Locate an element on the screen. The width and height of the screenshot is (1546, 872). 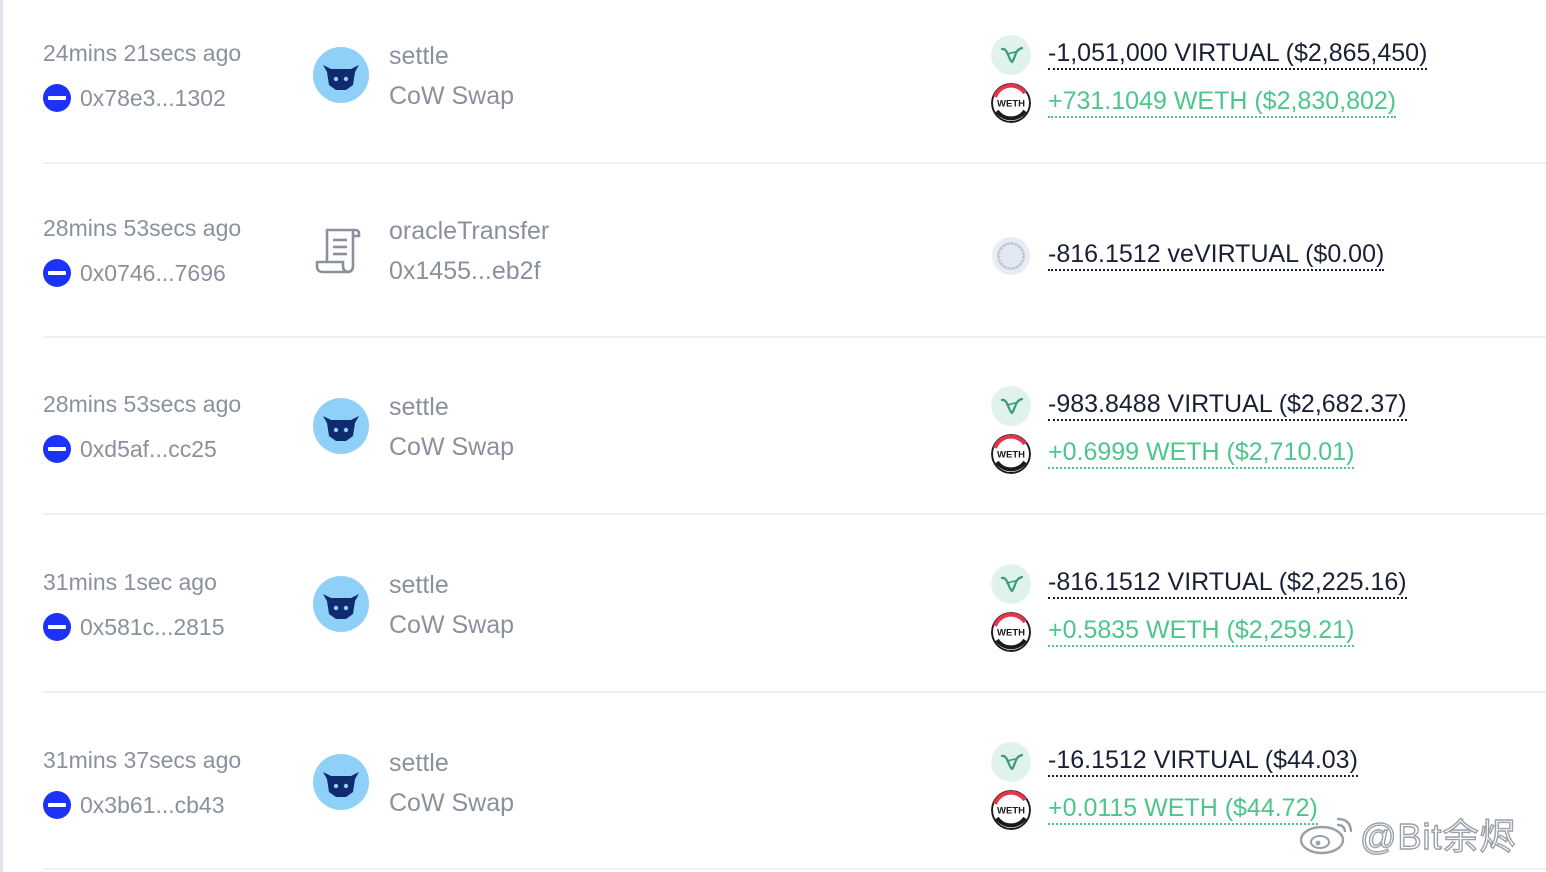
weibo-logo-icon is located at coordinates (1326, 836).